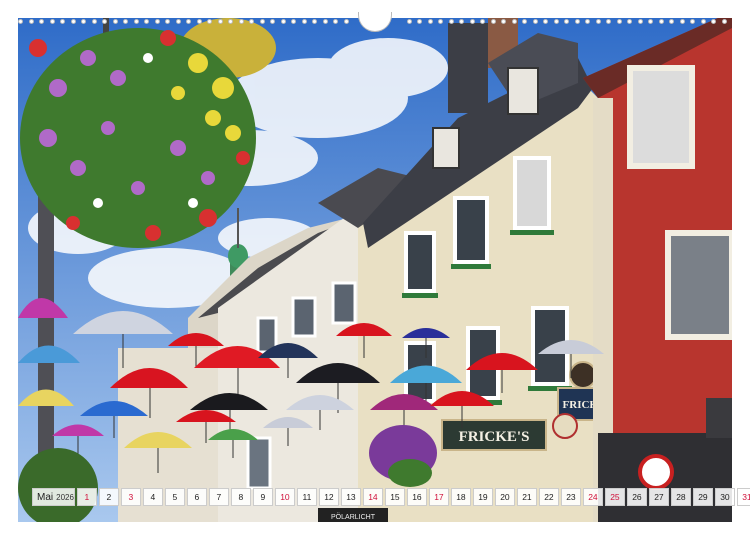 This screenshot has height=540, width=750. Describe the element at coordinates (262, 497) in the screenshot. I see `day-cell-9: 9` at that location.